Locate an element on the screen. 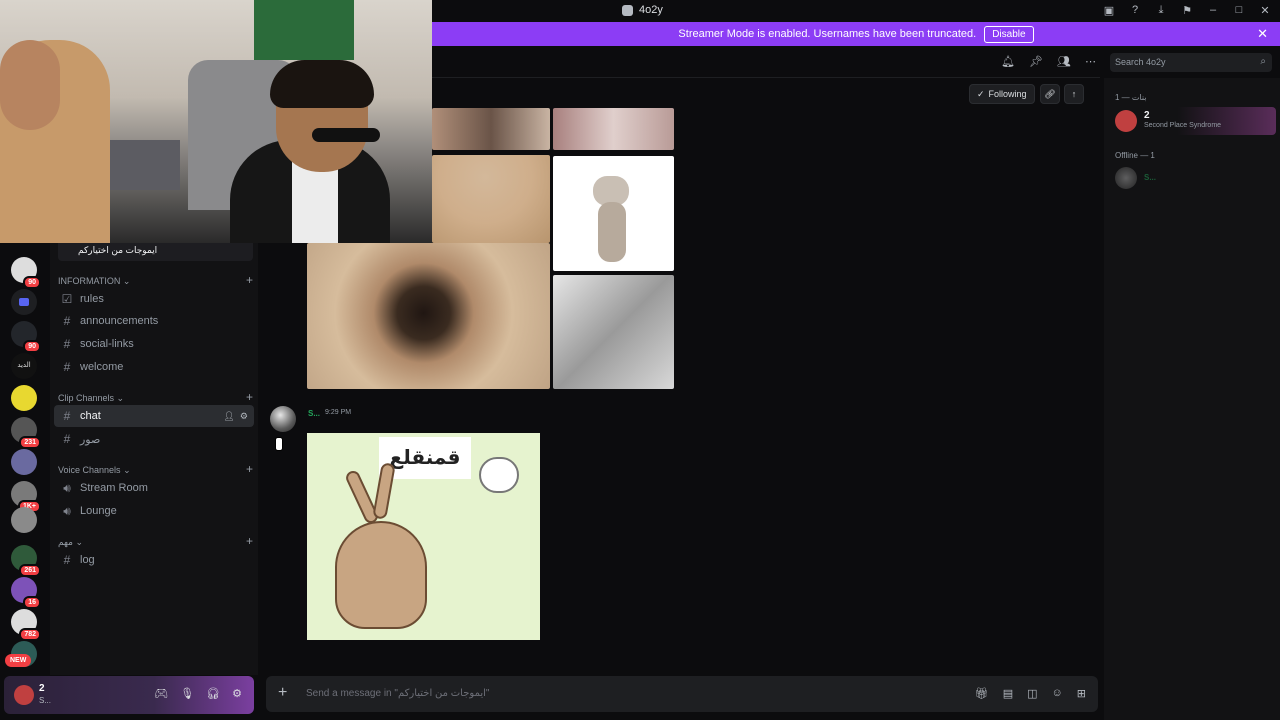 The image size is (1280, 720). members-icon: 👥︎ is located at coordinates (1064, 61).